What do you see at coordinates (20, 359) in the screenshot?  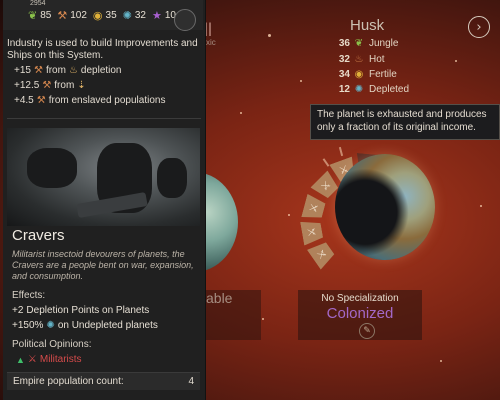 I see `triangle-up-icon: ▲` at bounding box center [20, 359].